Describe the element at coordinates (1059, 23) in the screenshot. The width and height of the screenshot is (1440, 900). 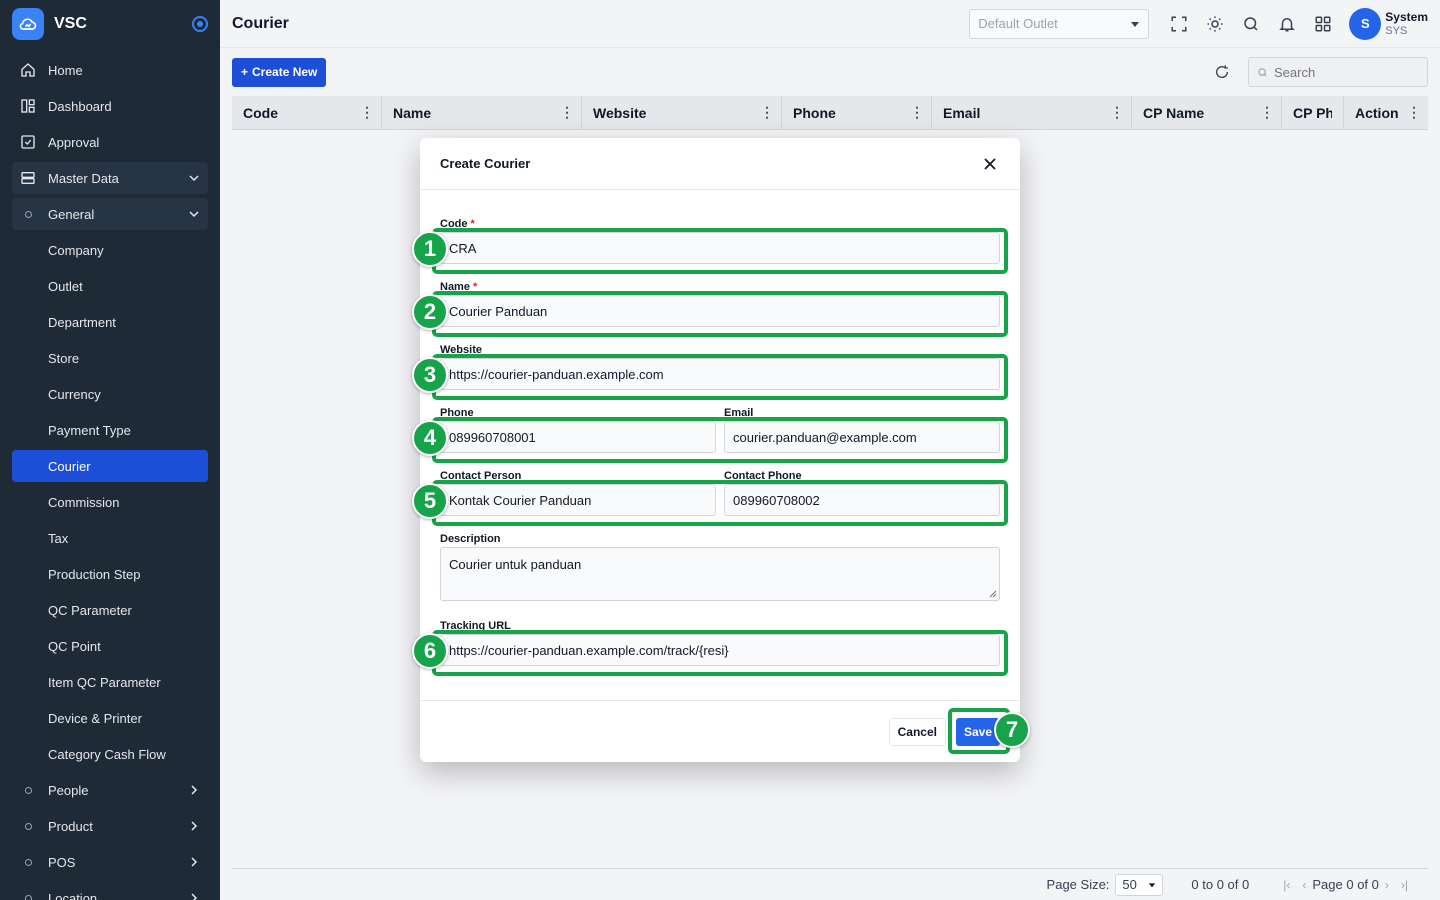
I see `outlet-select: Default Outlet` at that location.